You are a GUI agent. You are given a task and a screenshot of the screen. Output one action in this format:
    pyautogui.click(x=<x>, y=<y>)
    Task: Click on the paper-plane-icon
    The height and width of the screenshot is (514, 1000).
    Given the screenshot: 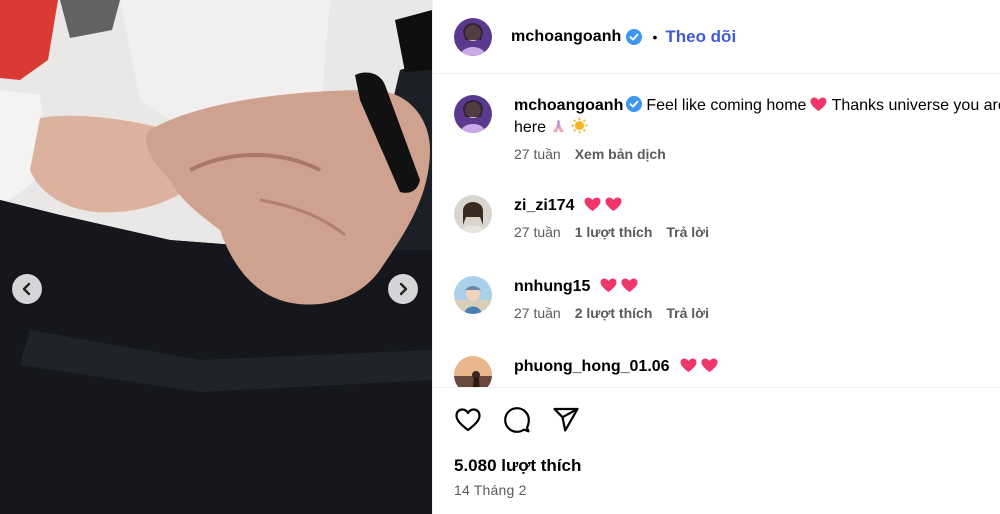 What is the action you would take?
    pyautogui.click(x=566, y=420)
    